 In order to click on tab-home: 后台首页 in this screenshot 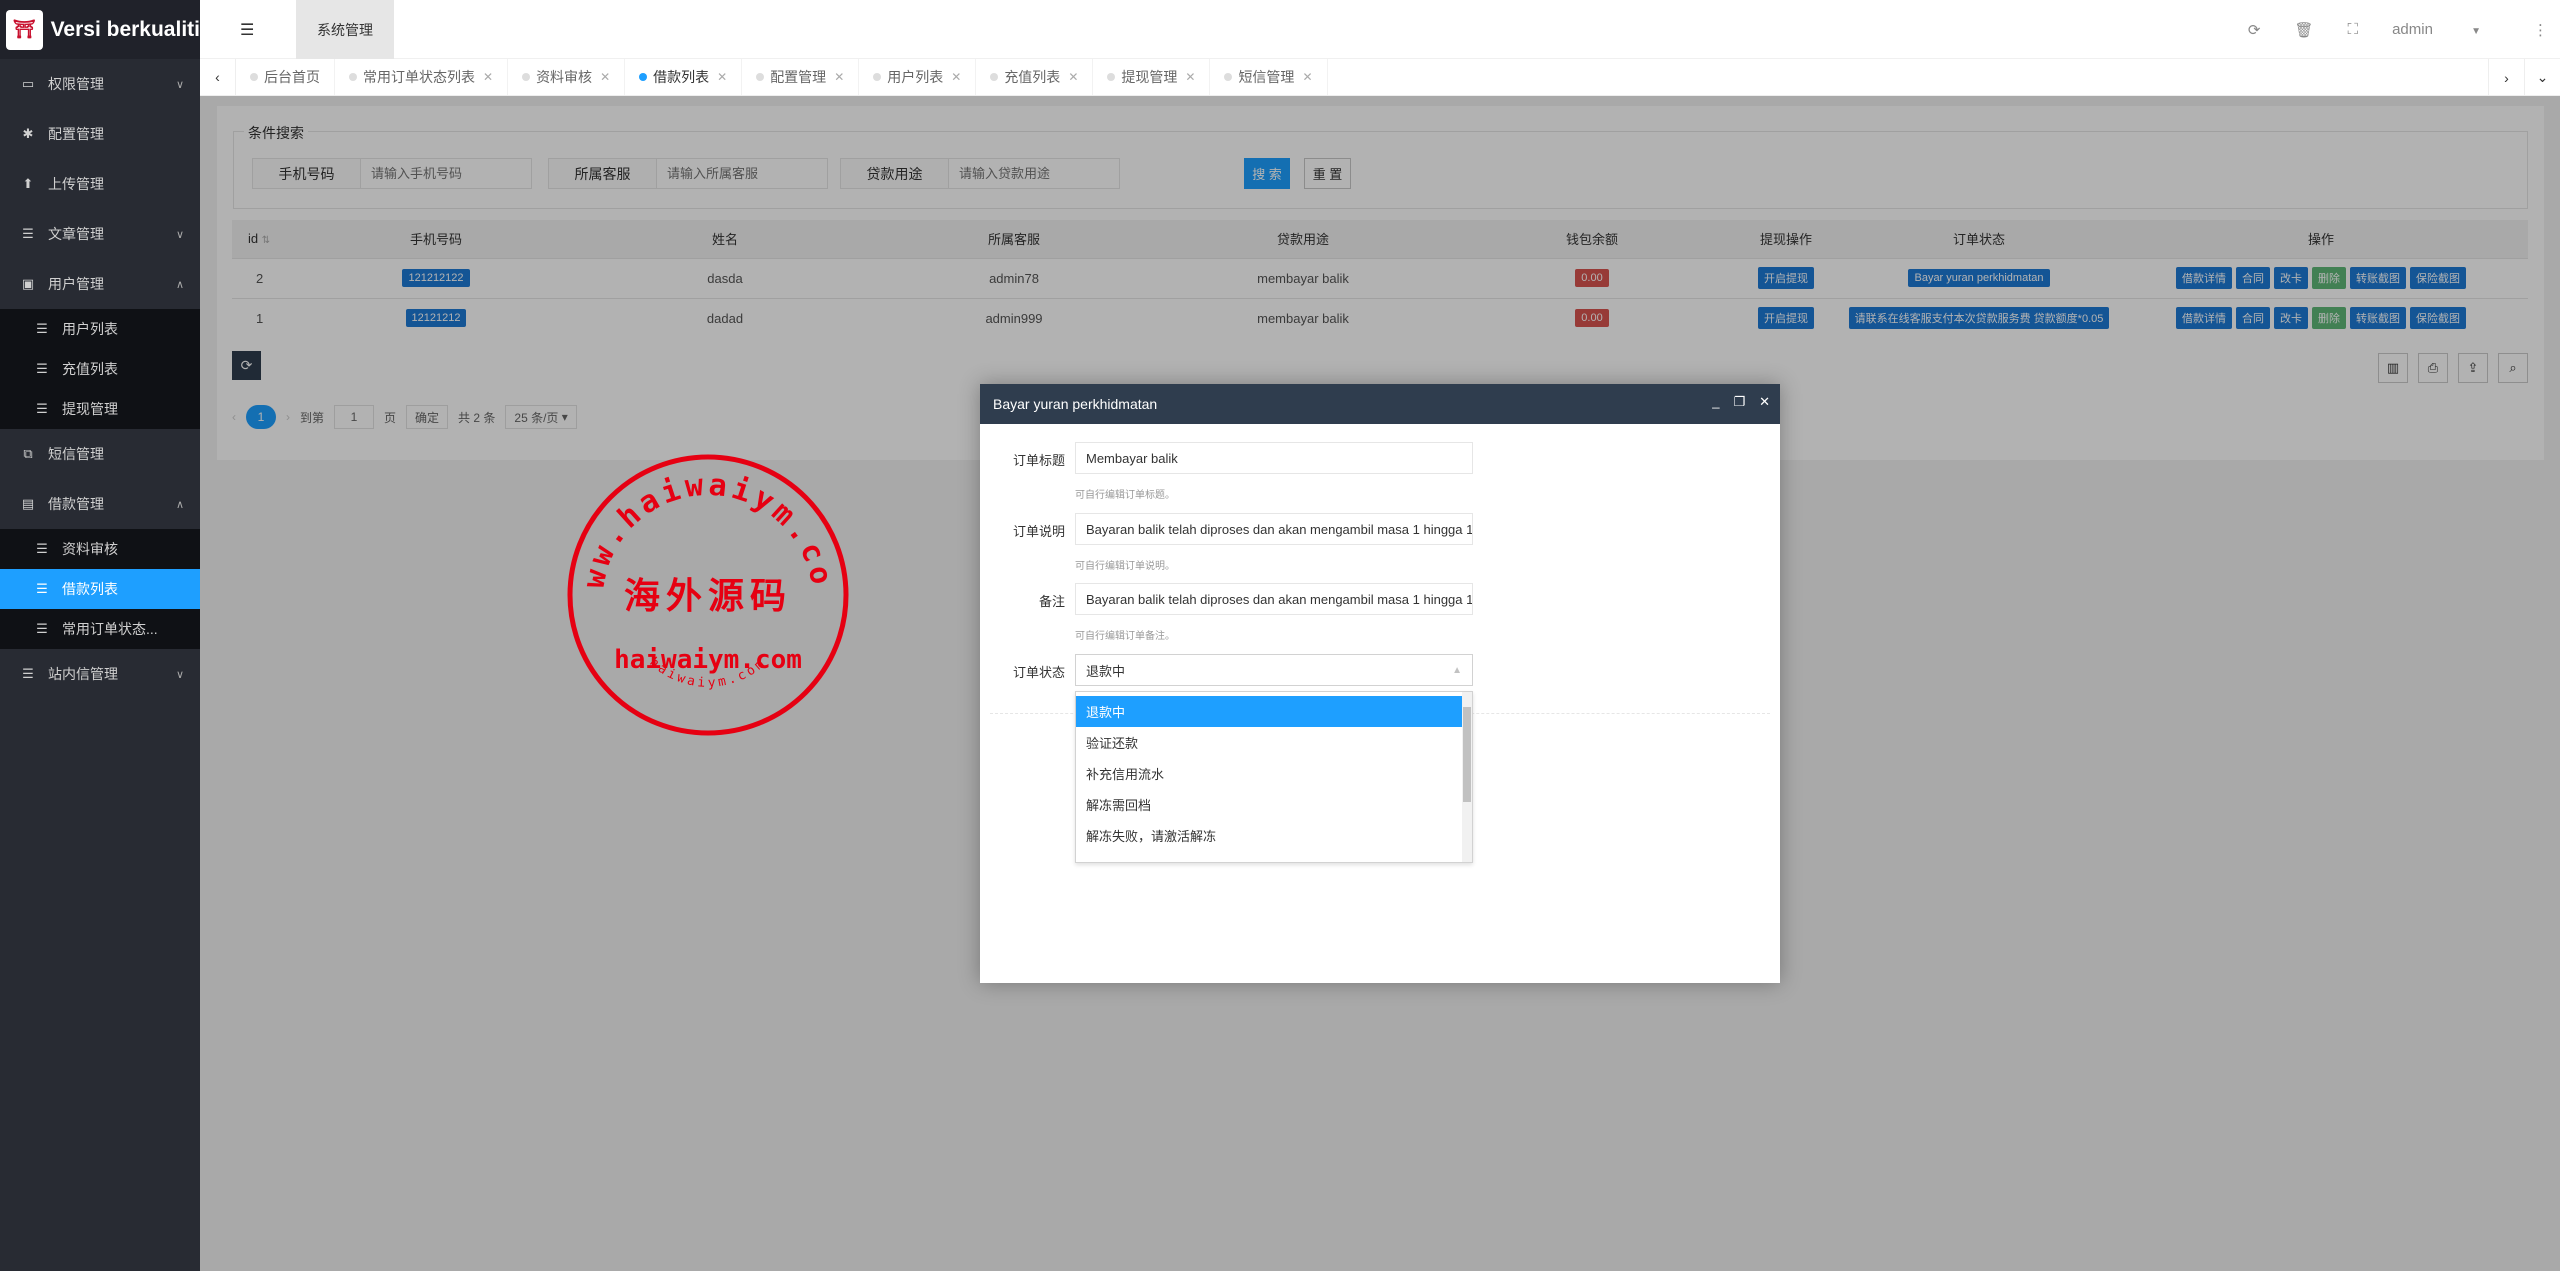, I will do `click(285, 77)`.